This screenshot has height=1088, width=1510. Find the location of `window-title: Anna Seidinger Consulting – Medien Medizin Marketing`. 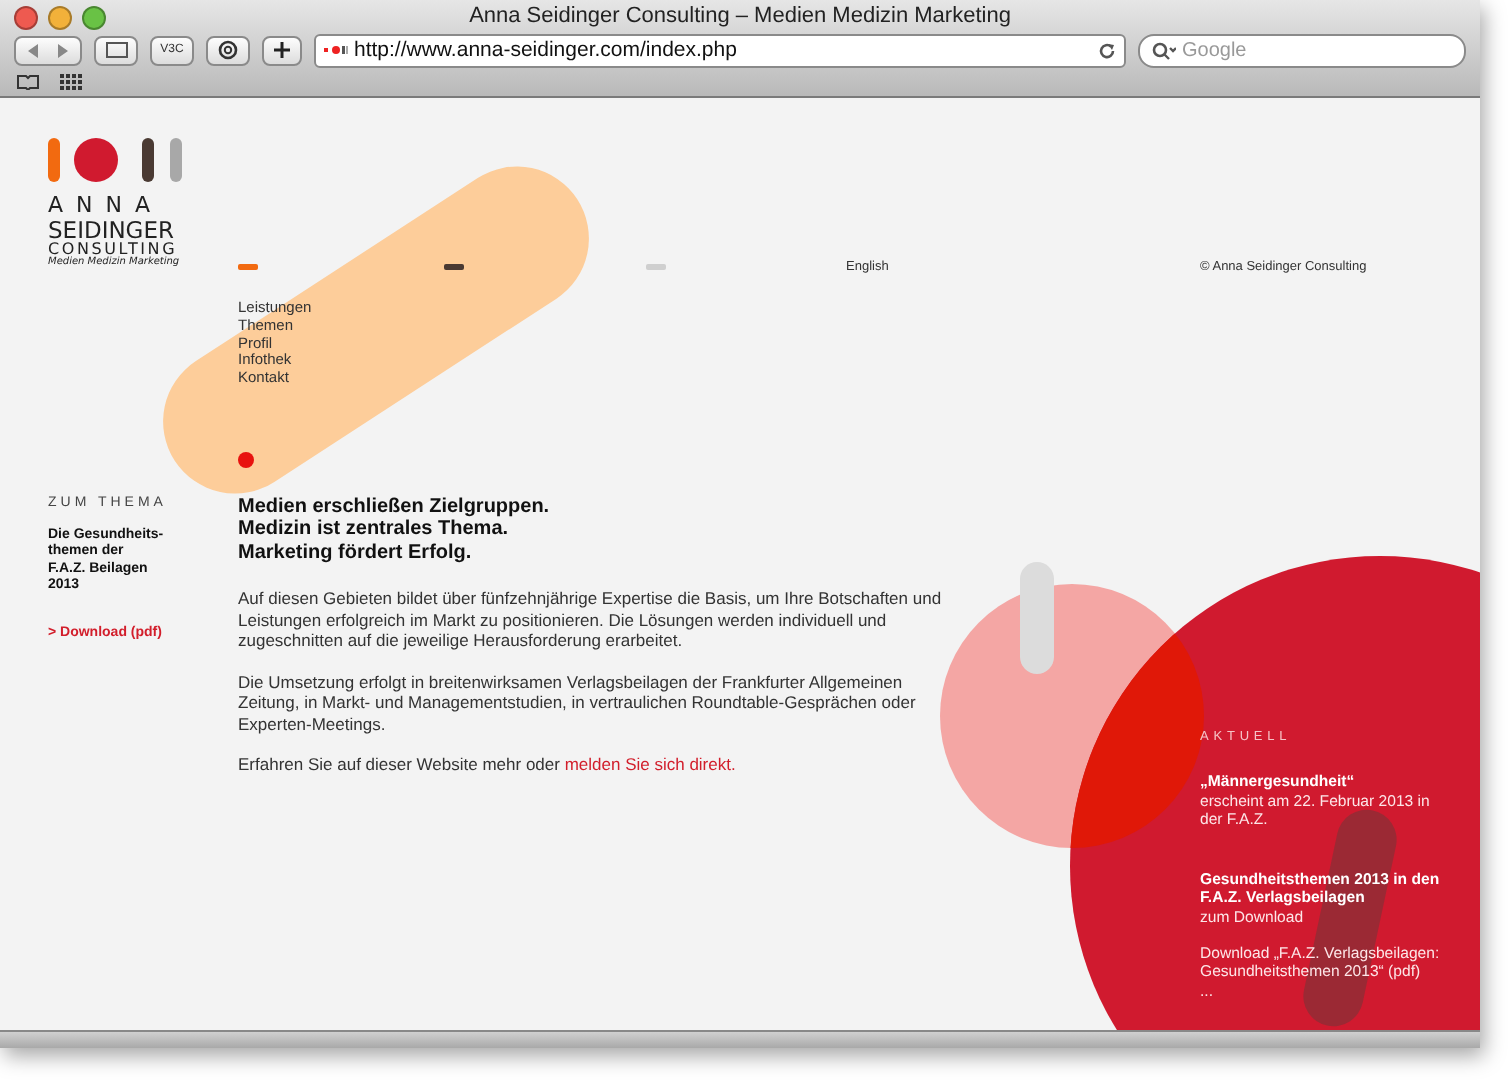

window-title: Anna Seidinger Consulting – Medien Medizin Marketing is located at coordinates (740, 16).